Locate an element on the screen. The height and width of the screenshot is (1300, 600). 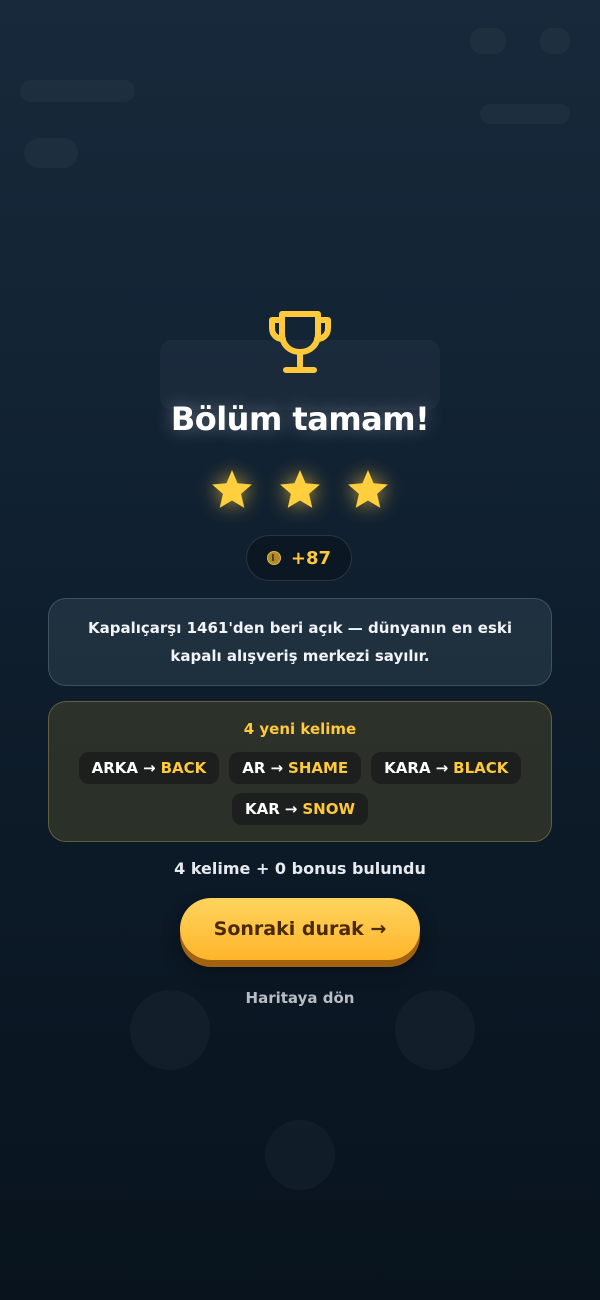
word-chip: AR → SHAME is located at coordinates (295, 768).